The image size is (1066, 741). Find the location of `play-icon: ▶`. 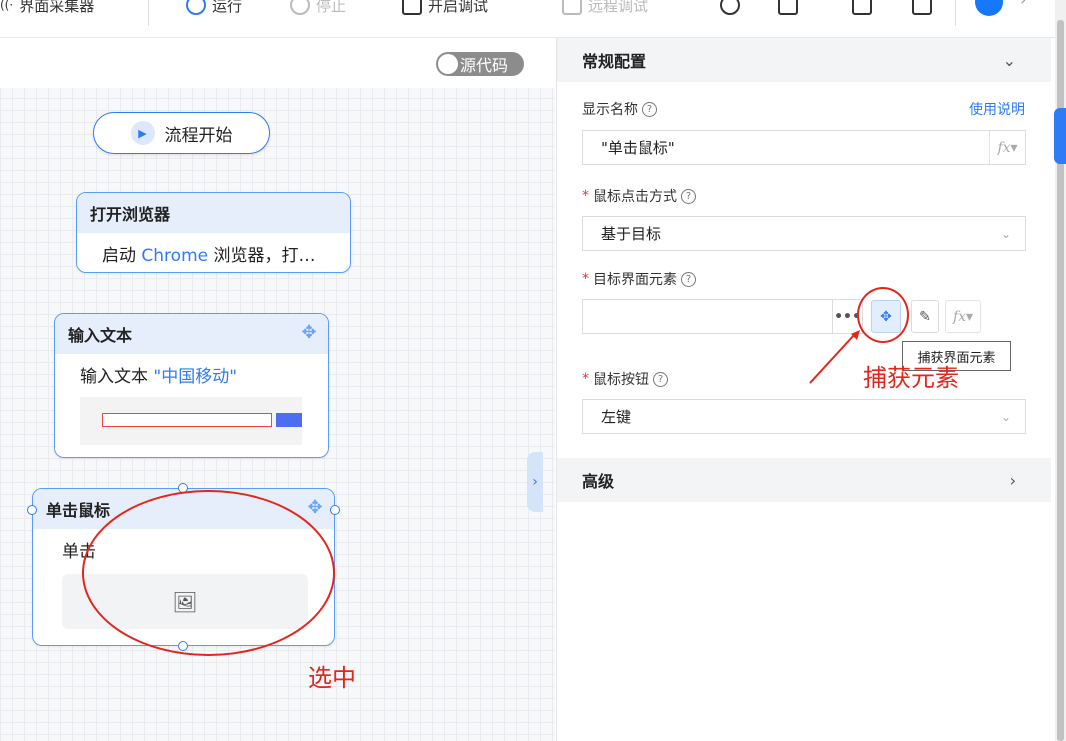

play-icon: ▶ is located at coordinates (142, 133).